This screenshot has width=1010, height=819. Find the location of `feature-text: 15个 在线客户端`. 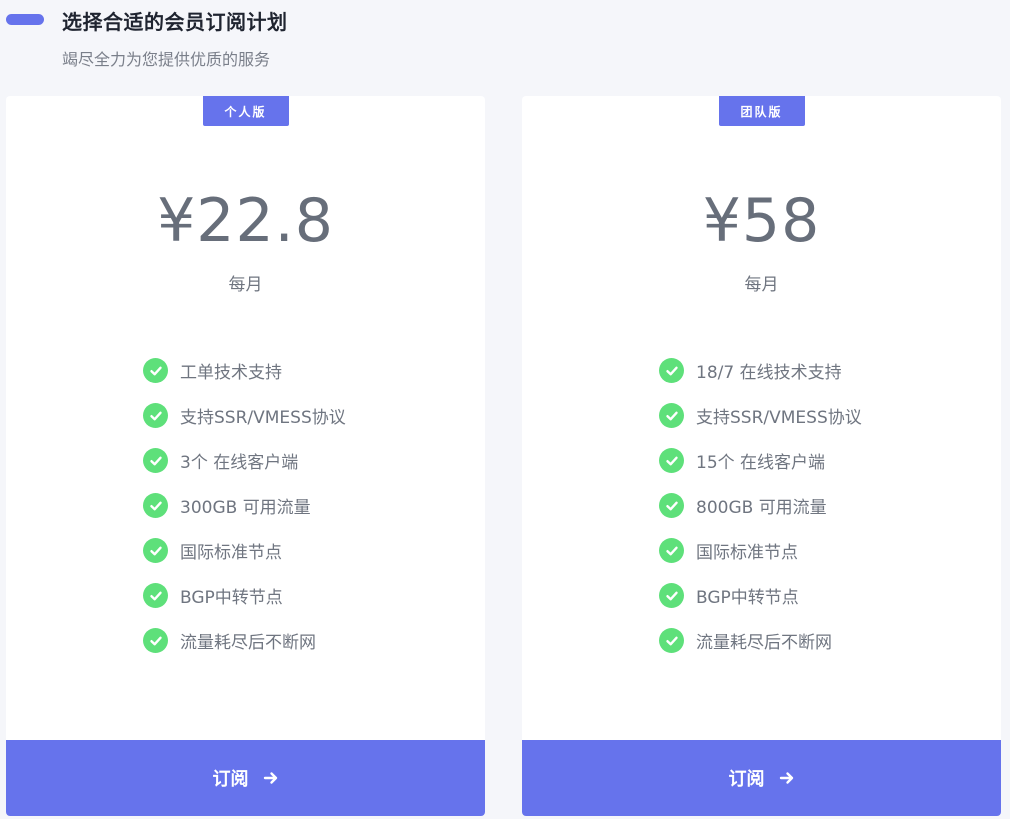

feature-text: 15个 在线客户端 is located at coordinates (761, 463).